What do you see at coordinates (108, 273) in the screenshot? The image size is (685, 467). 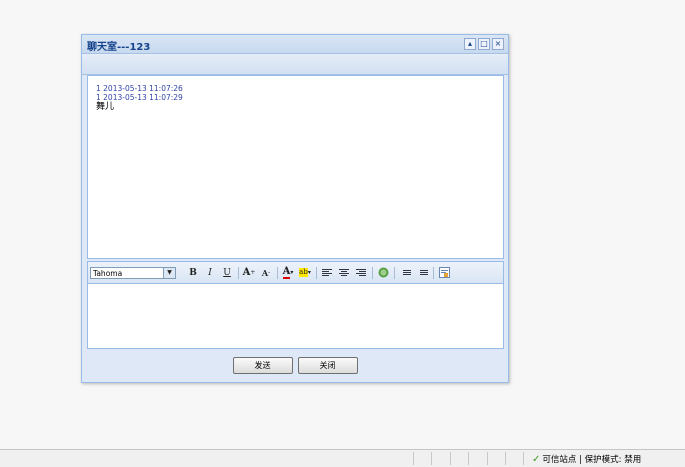 I see `font-family-value: Tahoma` at bounding box center [108, 273].